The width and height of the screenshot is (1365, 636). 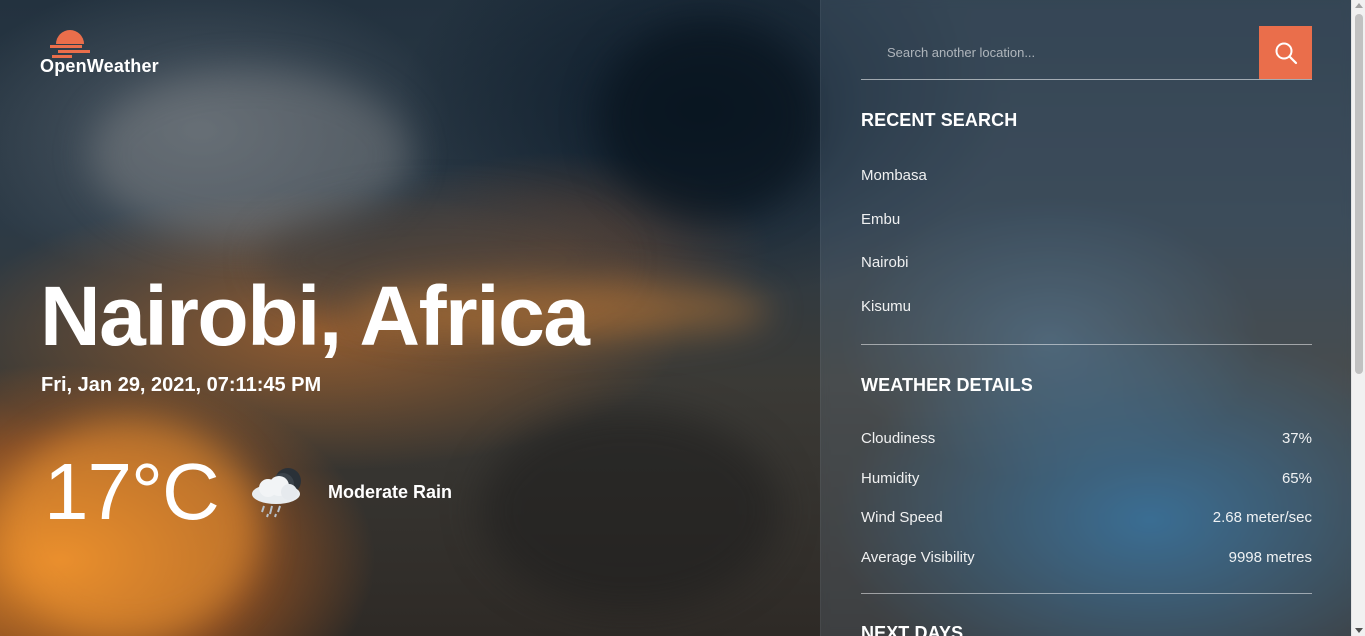 I want to click on detail-row-visibility: Average Visibility 9998 metres, so click(x=1086, y=557).